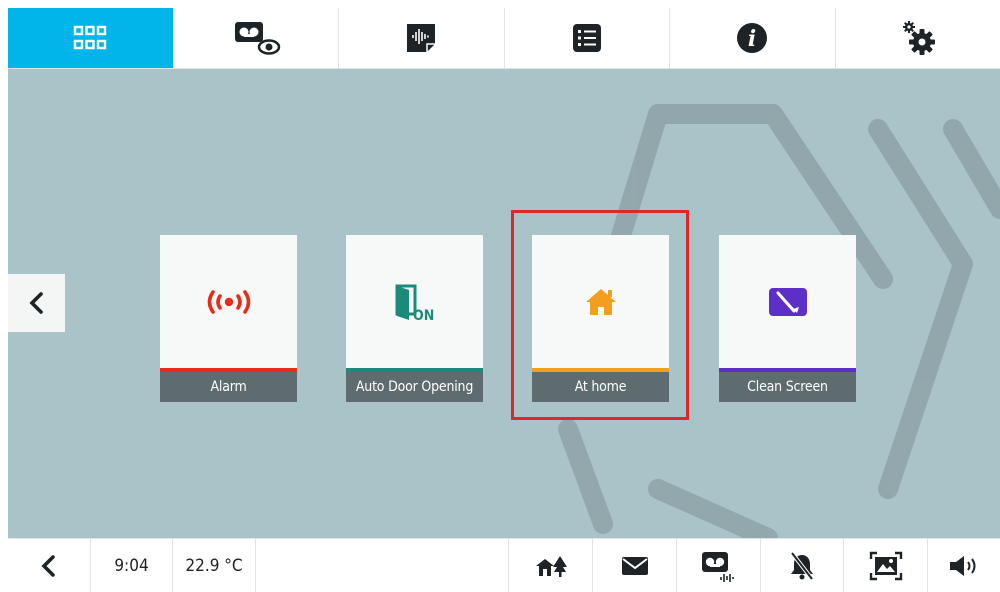 This screenshot has height=592, width=1000. I want to click on tile-alarm: Alarm, so click(228, 318).